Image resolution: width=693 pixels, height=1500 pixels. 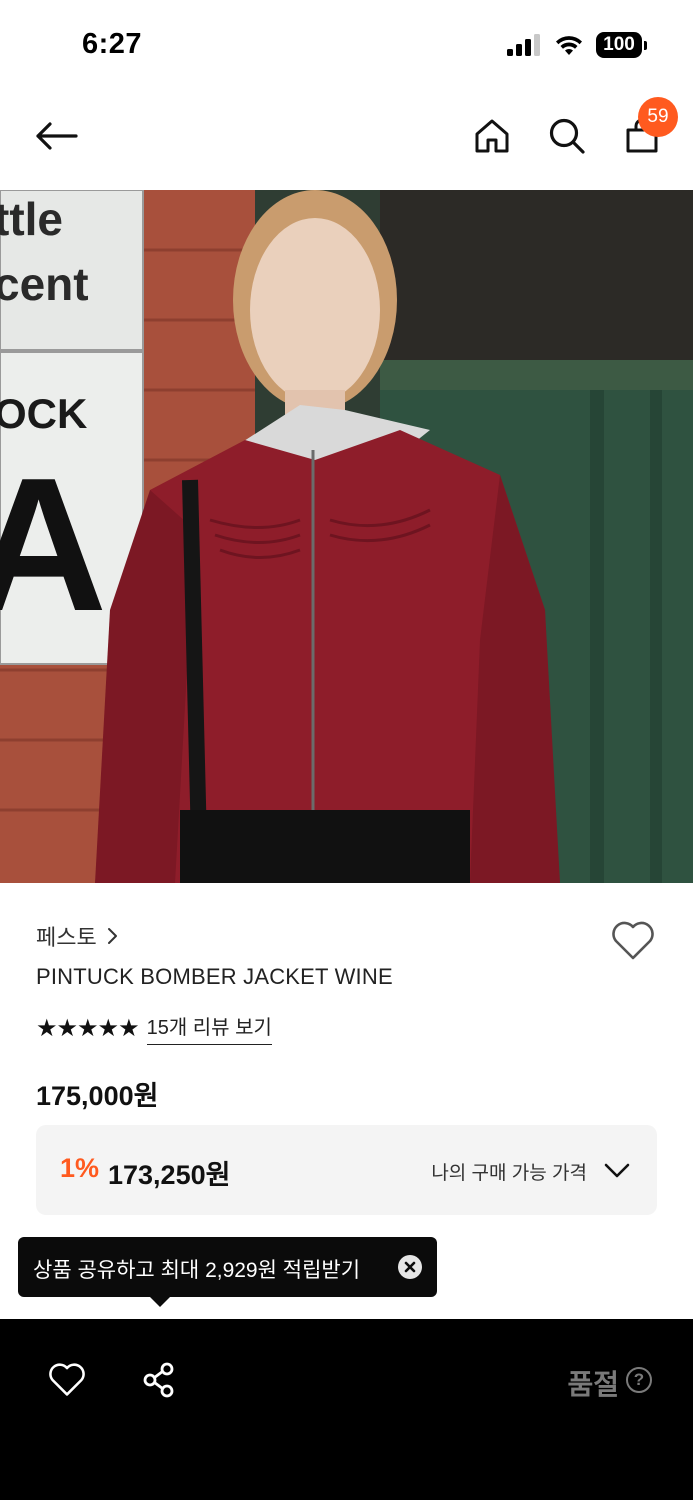 What do you see at coordinates (197, 1270) in the screenshot?
I see `tooltip-text: 상품 공유하고 최대 2,929원 적립받기` at bounding box center [197, 1270].